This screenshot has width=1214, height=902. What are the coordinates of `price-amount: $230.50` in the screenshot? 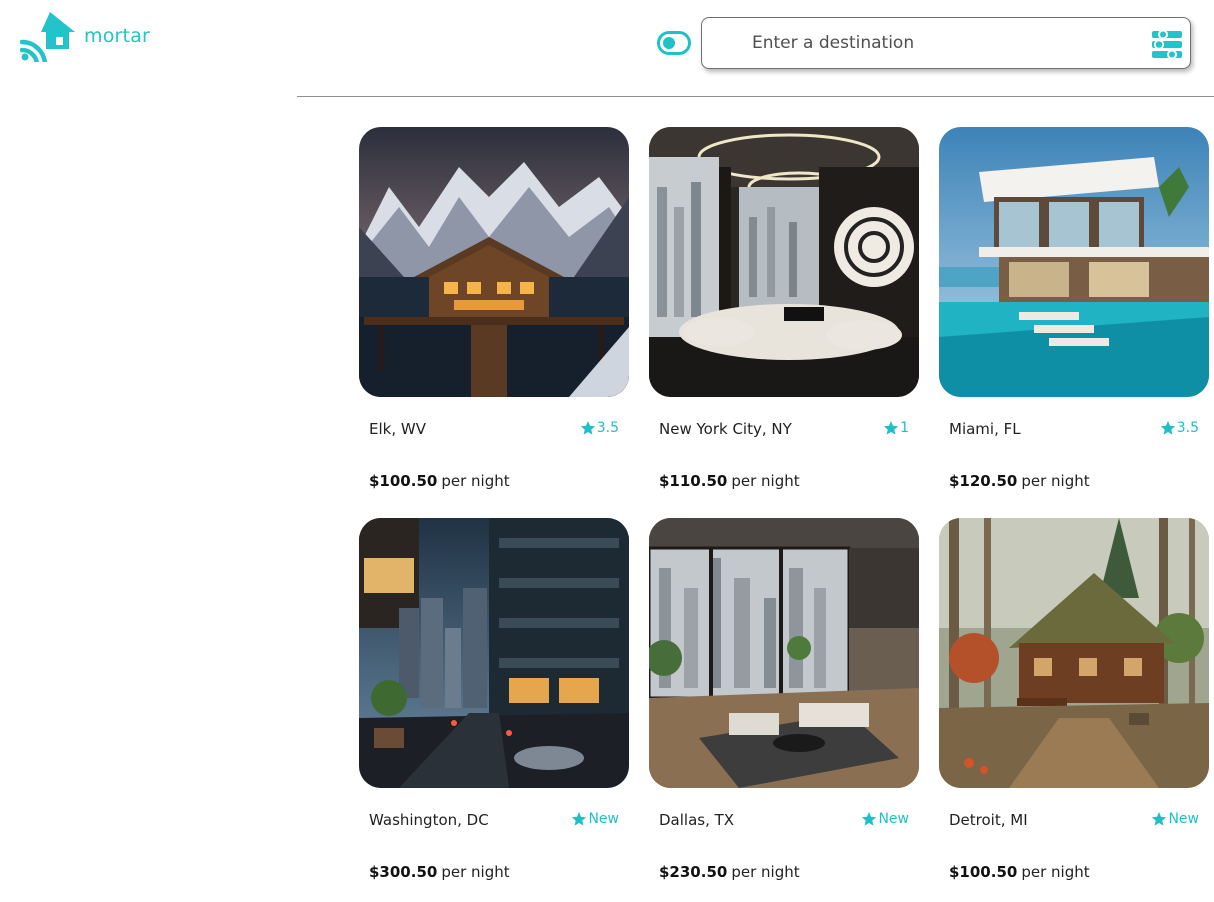 It's located at (693, 872).